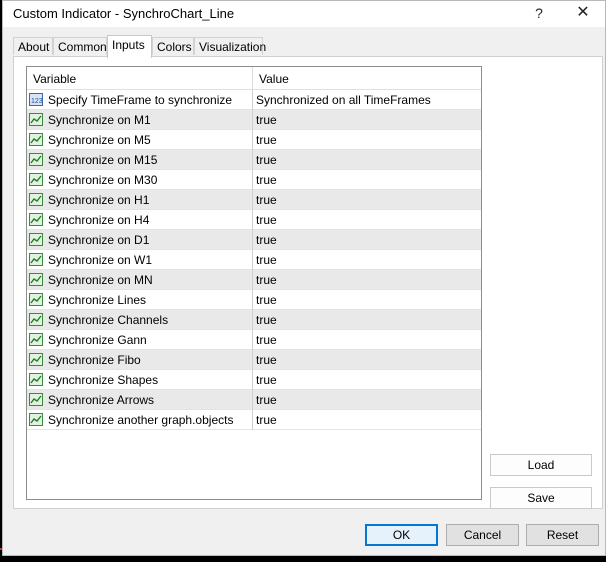 The height and width of the screenshot is (562, 606). I want to click on variable-name: Synchronize Arrows, so click(101, 400).